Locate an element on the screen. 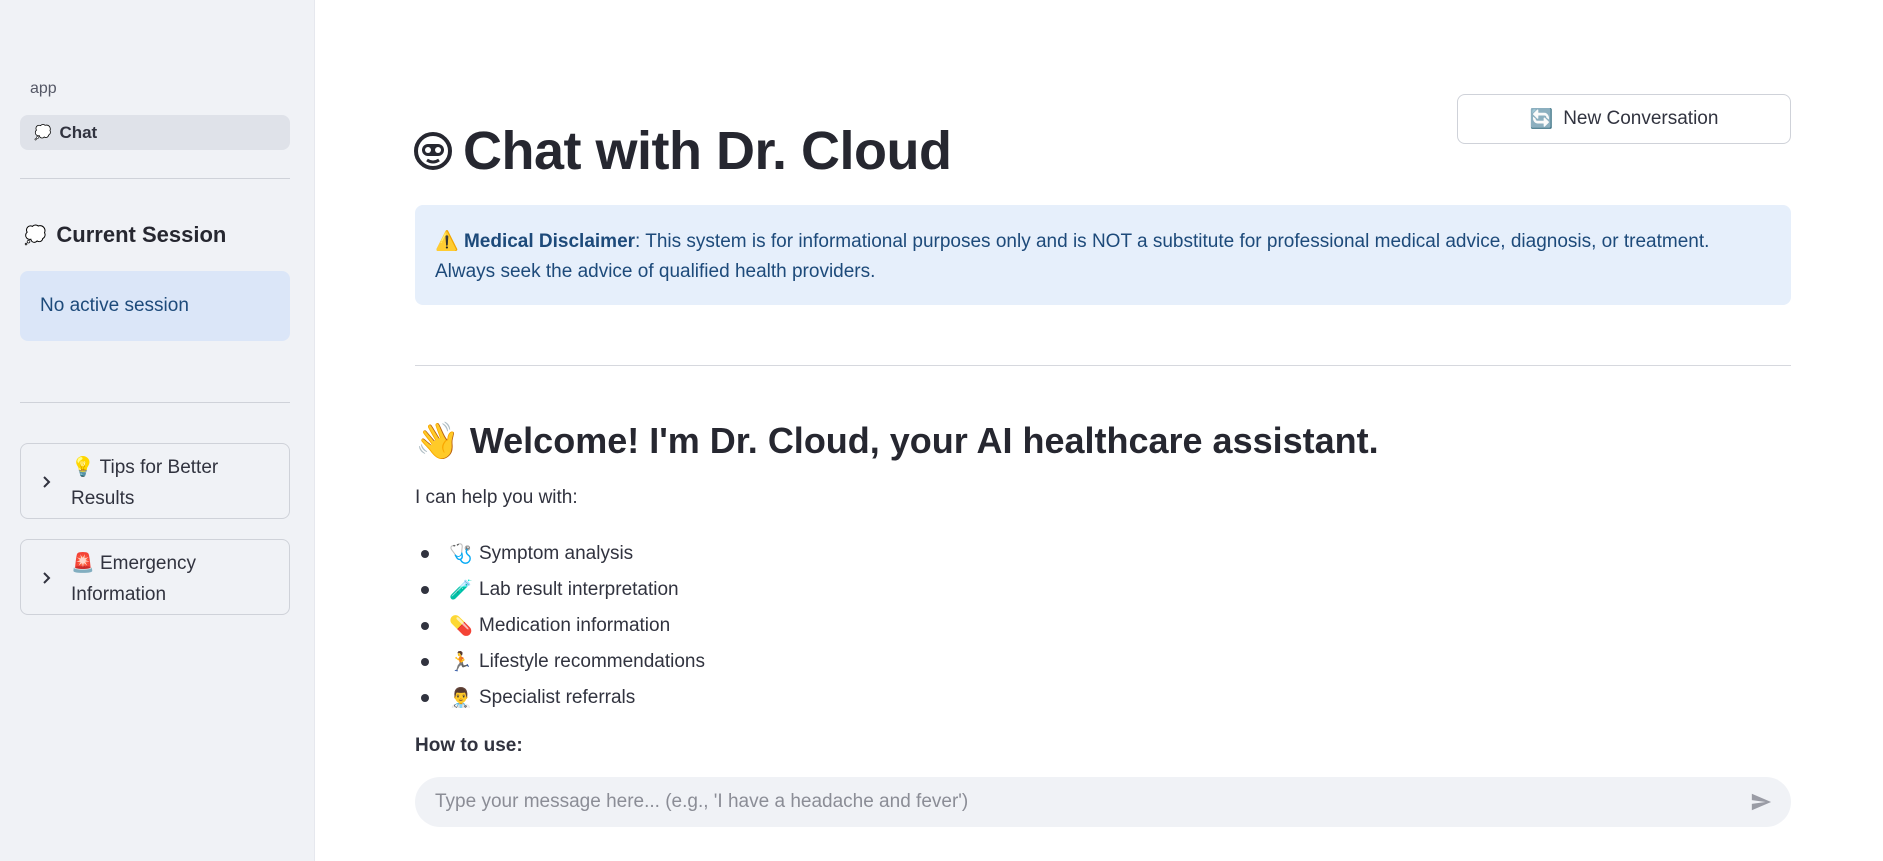  stethoscope-icon: 🩺 is located at coordinates (461, 554).